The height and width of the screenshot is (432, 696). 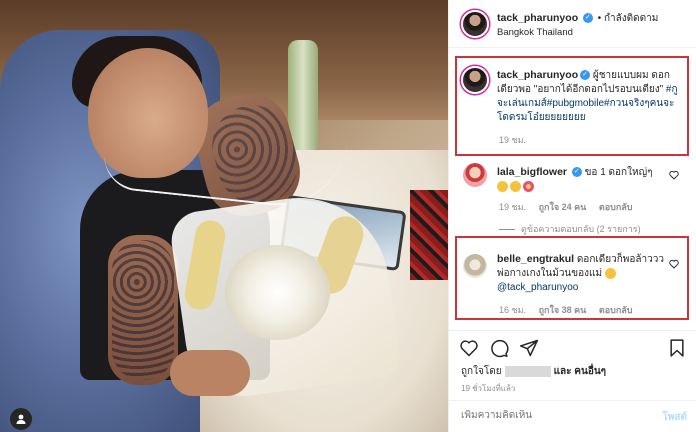 I want to click on photo-arm-tattoo, so click(x=143, y=310).